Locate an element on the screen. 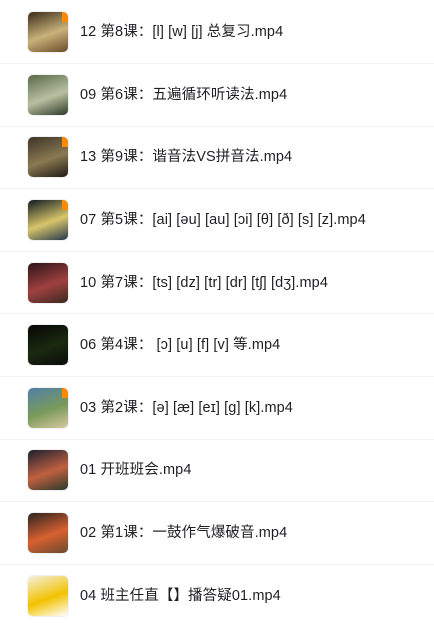 This screenshot has width=434, height=624. list-item: 04 班主任直【】播答疑01.mp4 is located at coordinates (217, 594).